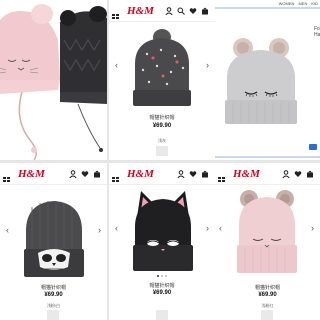  I want to click on search-icon, so click(181, 11).